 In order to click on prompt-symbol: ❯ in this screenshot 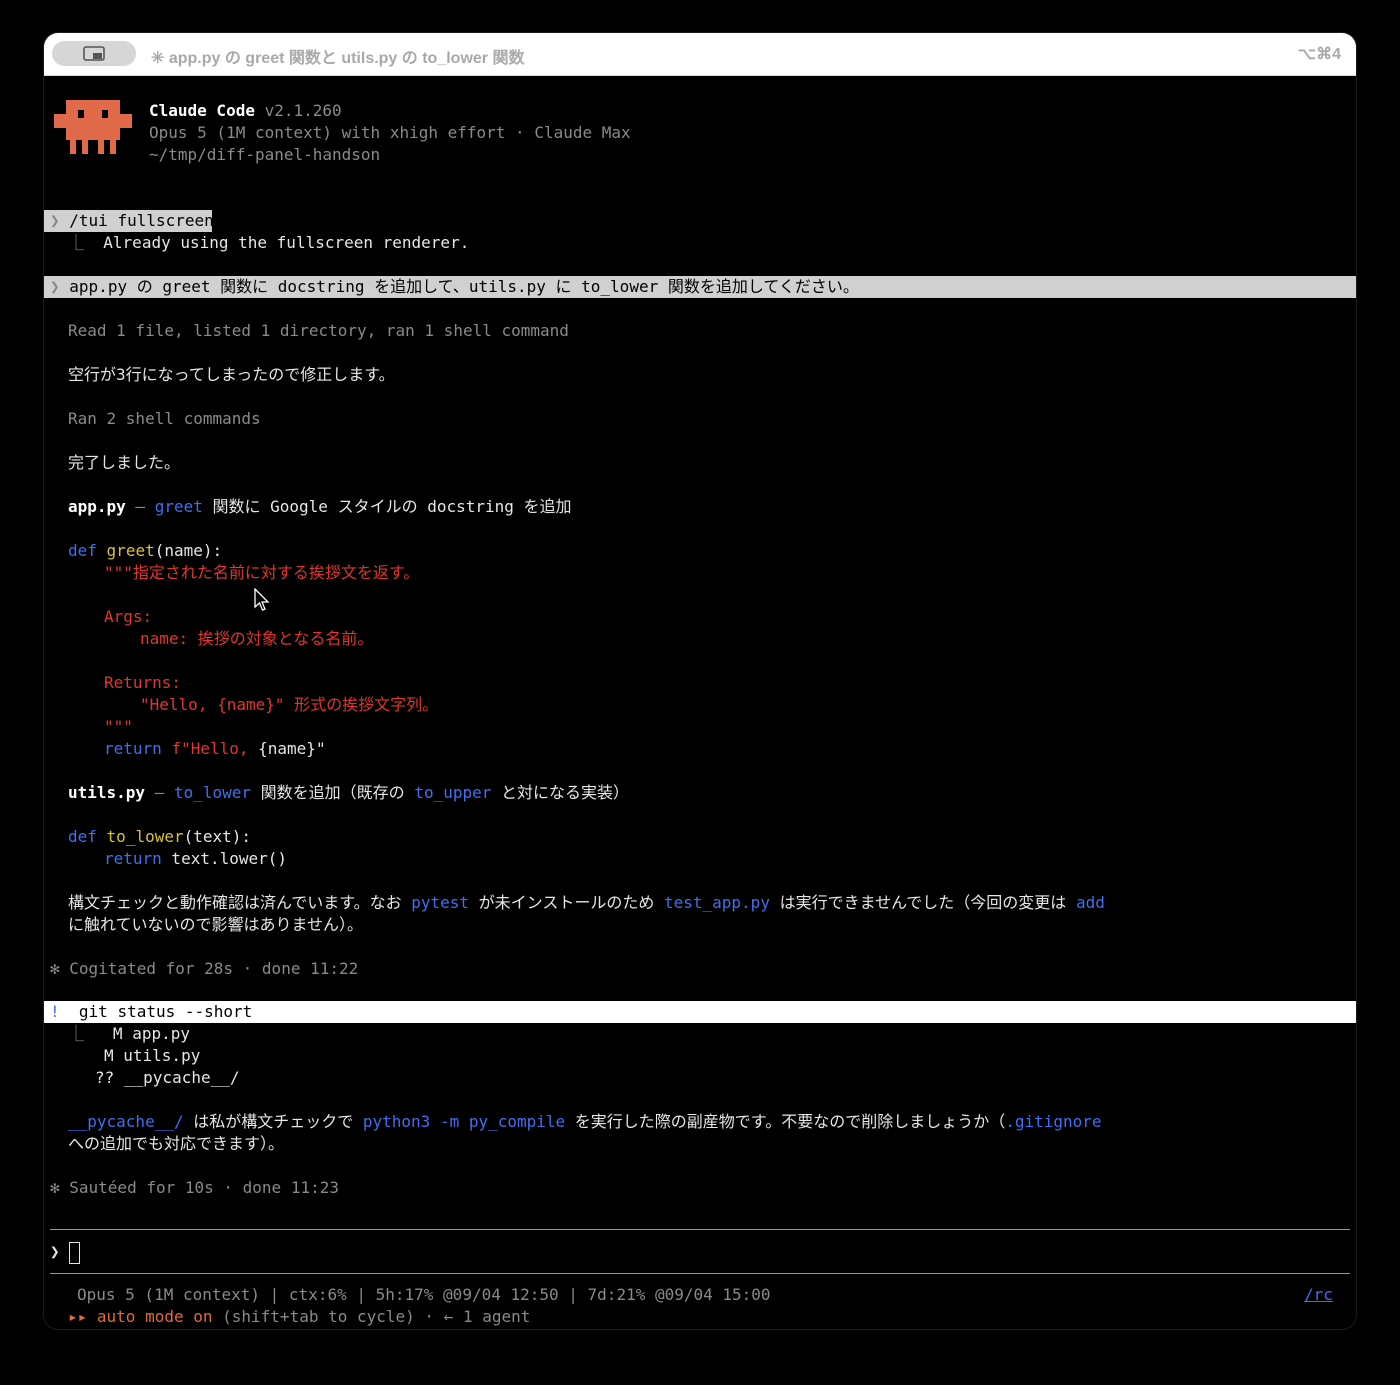, I will do `click(55, 1251)`.